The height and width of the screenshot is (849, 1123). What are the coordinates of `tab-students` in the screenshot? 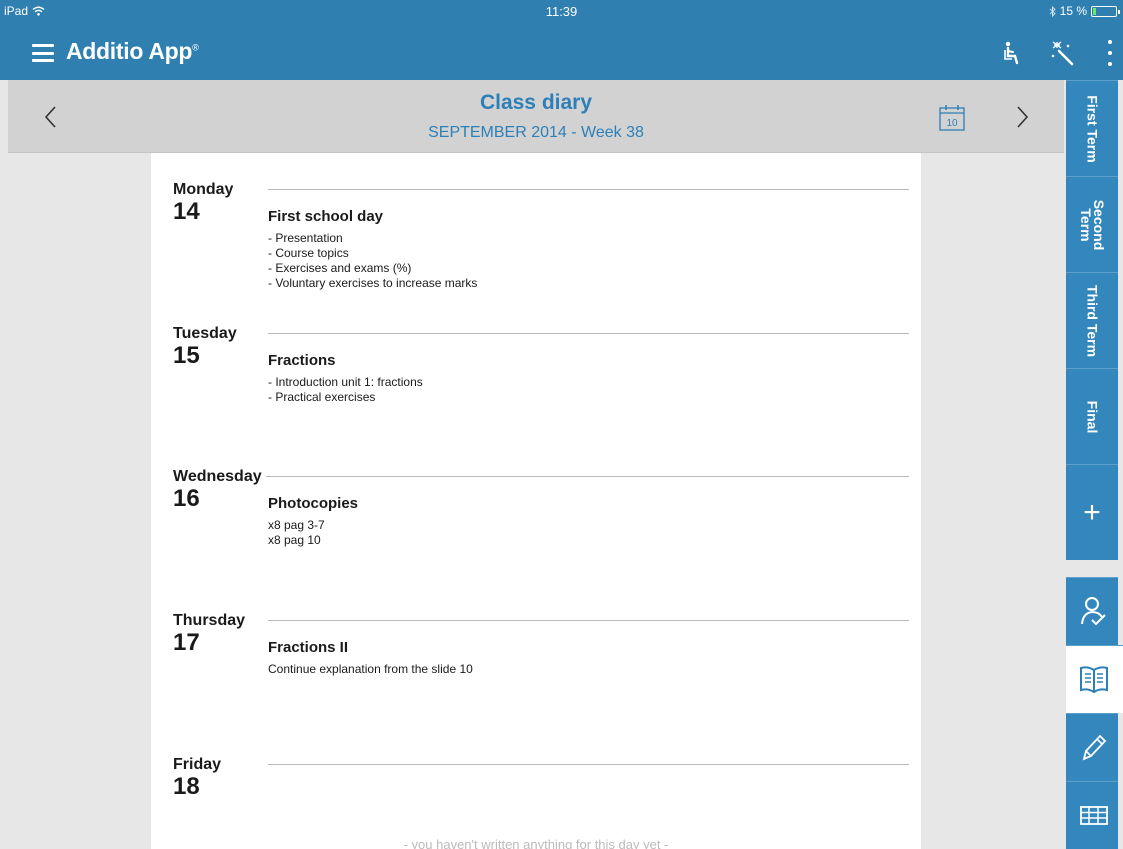 It's located at (1092, 611).